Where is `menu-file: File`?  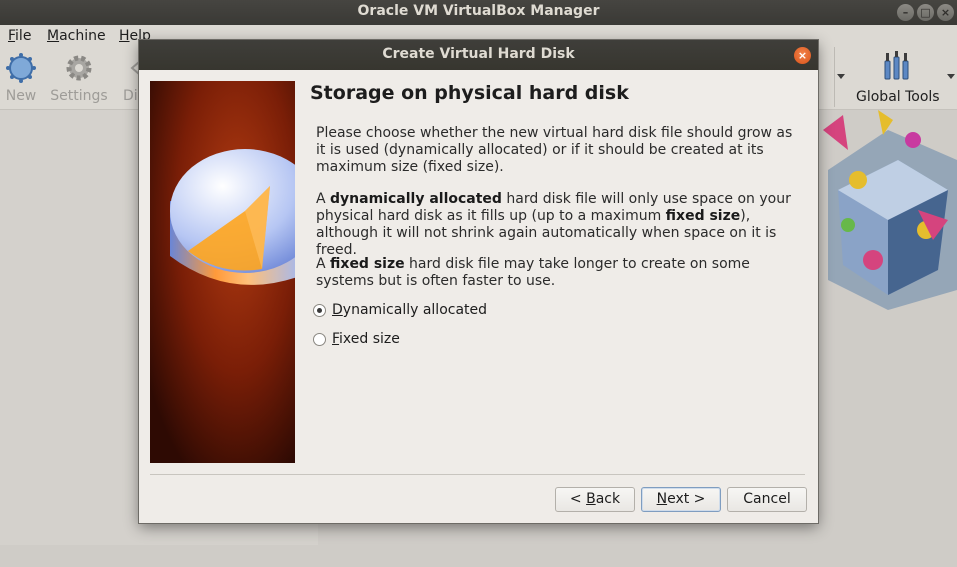 menu-file: File is located at coordinates (19, 36).